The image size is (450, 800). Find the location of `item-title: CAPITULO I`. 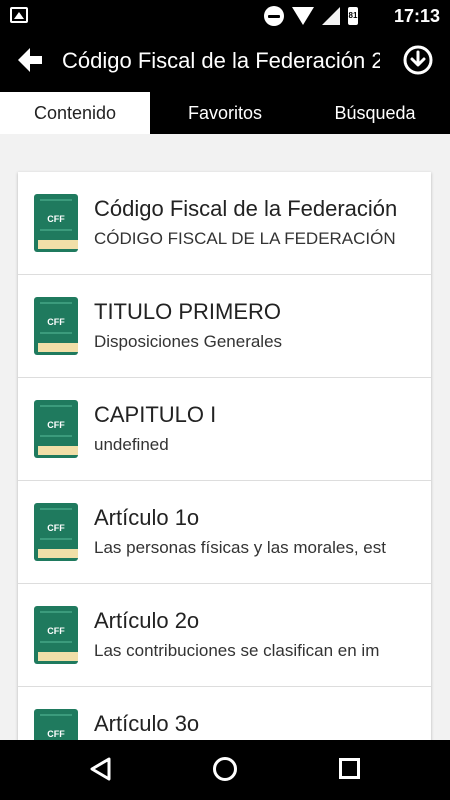

item-title: CAPITULO I is located at coordinates (155, 414).